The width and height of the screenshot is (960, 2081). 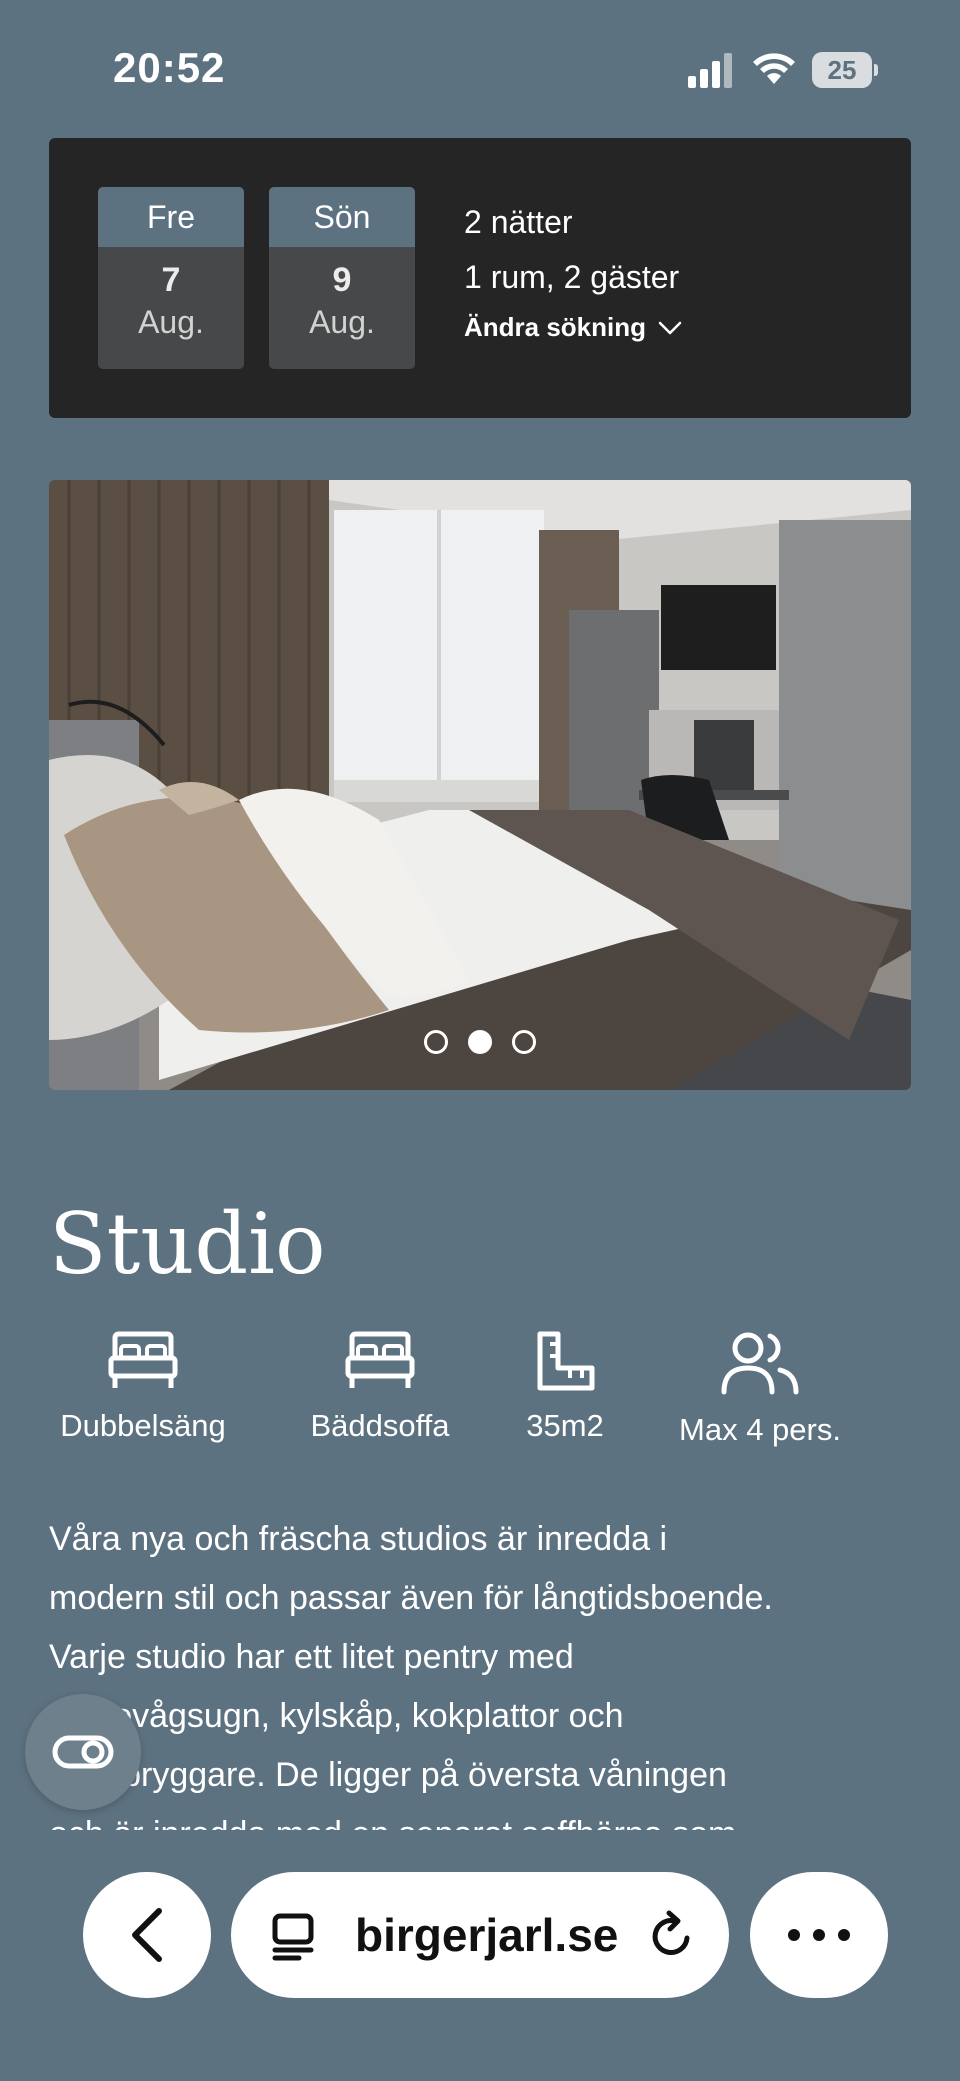 I want to click on amenity-area: 35m2, so click(x=565, y=1387).